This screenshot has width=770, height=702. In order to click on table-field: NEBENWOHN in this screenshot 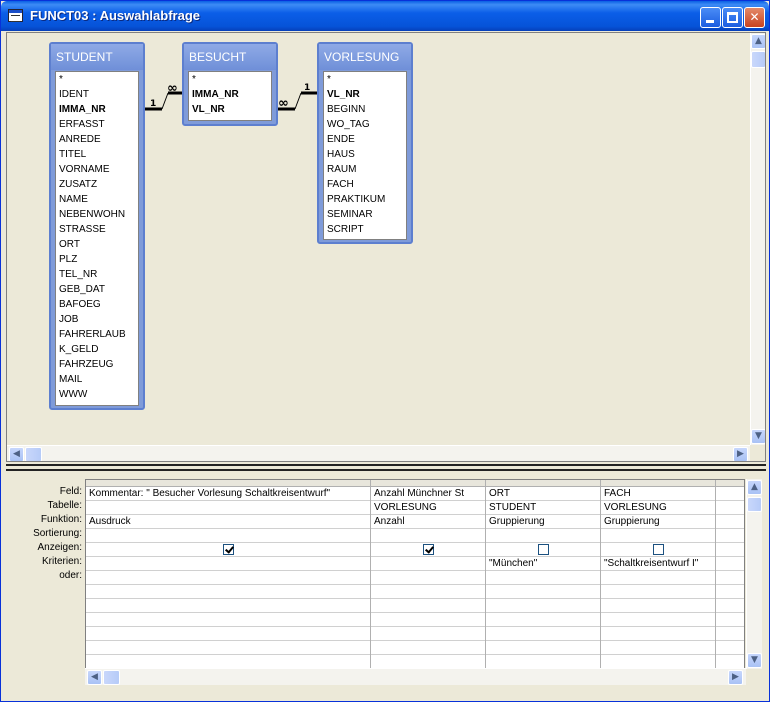, I will do `click(97, 214)`.